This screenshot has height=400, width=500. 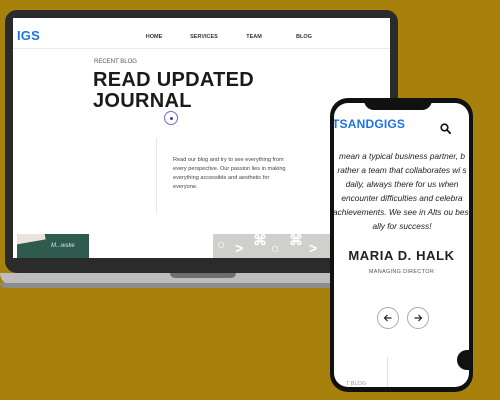 I want to click on prev-testimonial-button, so click(x=388, y=318).